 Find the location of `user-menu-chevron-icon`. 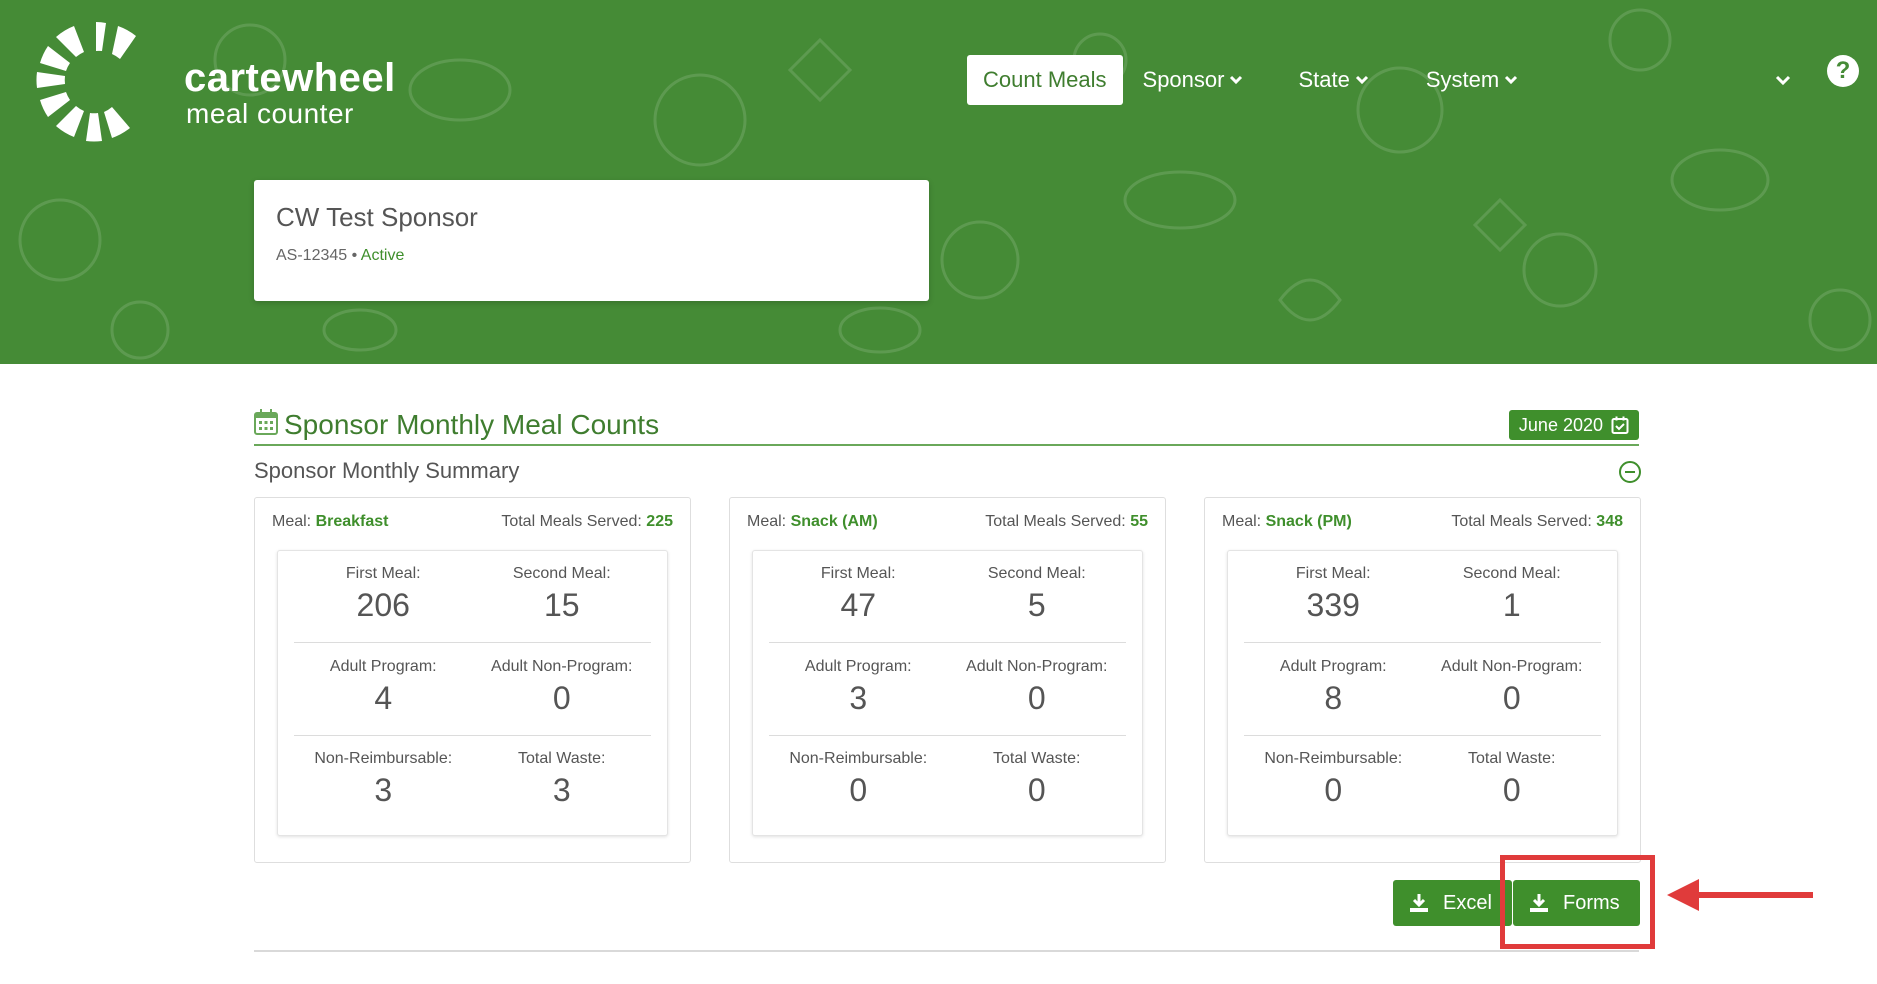

user-menu-chevron-icon is located at coordinates (1783, 80).